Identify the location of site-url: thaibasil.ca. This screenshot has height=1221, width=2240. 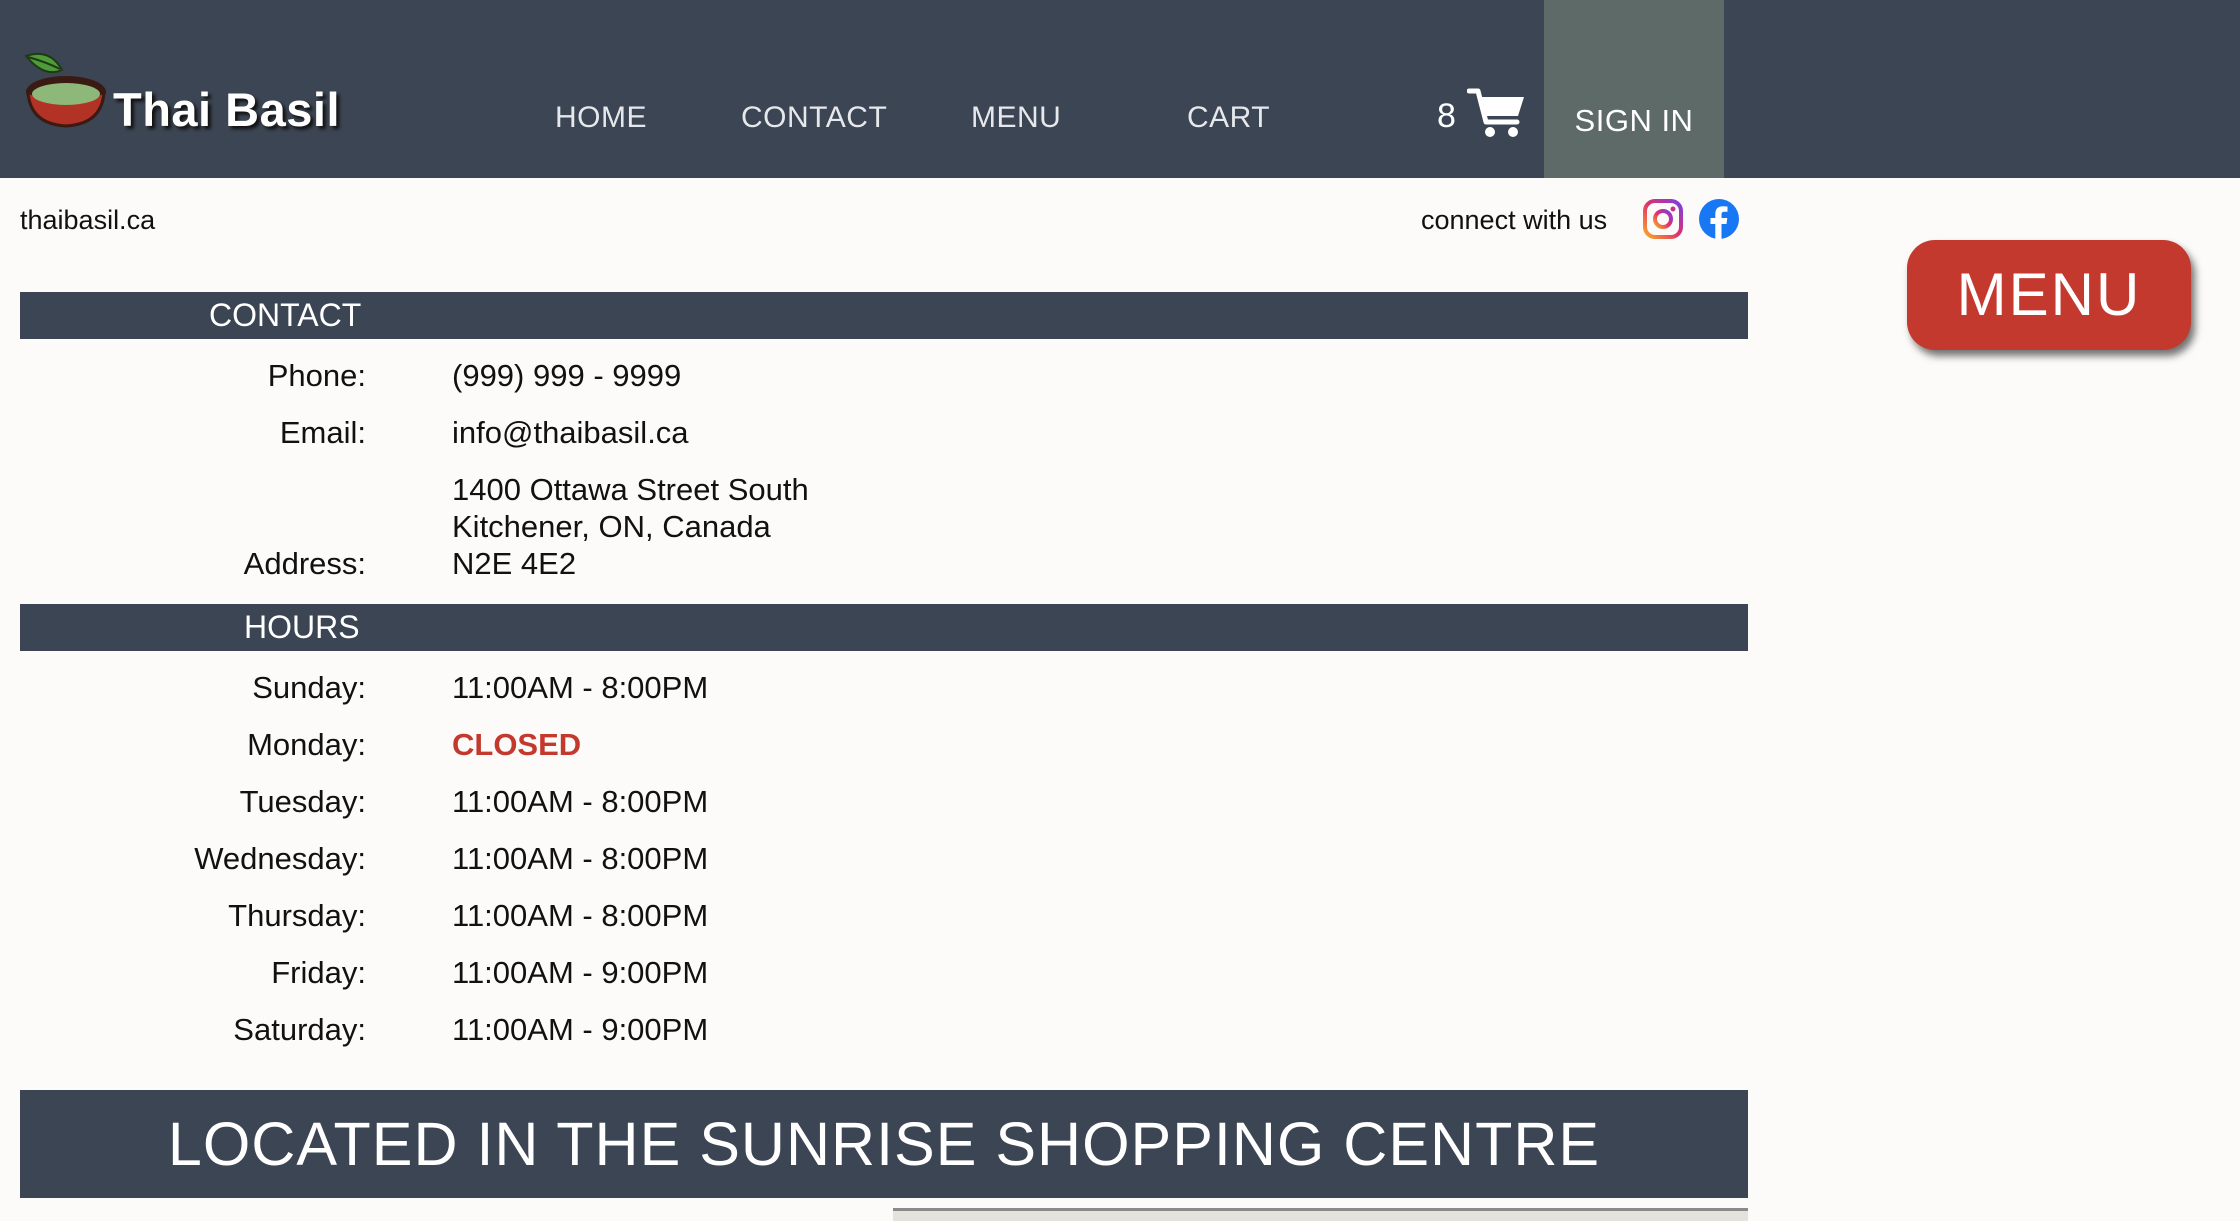
(87, 220).